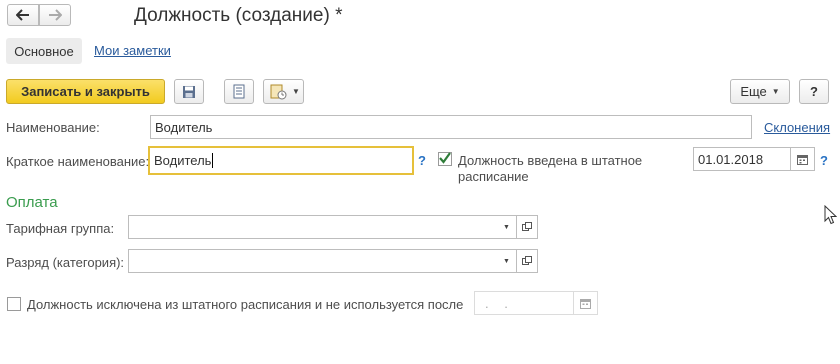  What do you see at coordinates (451, 127) in the screenshot?
I see `name-field: Водитель` at bounding box center [451, 127].